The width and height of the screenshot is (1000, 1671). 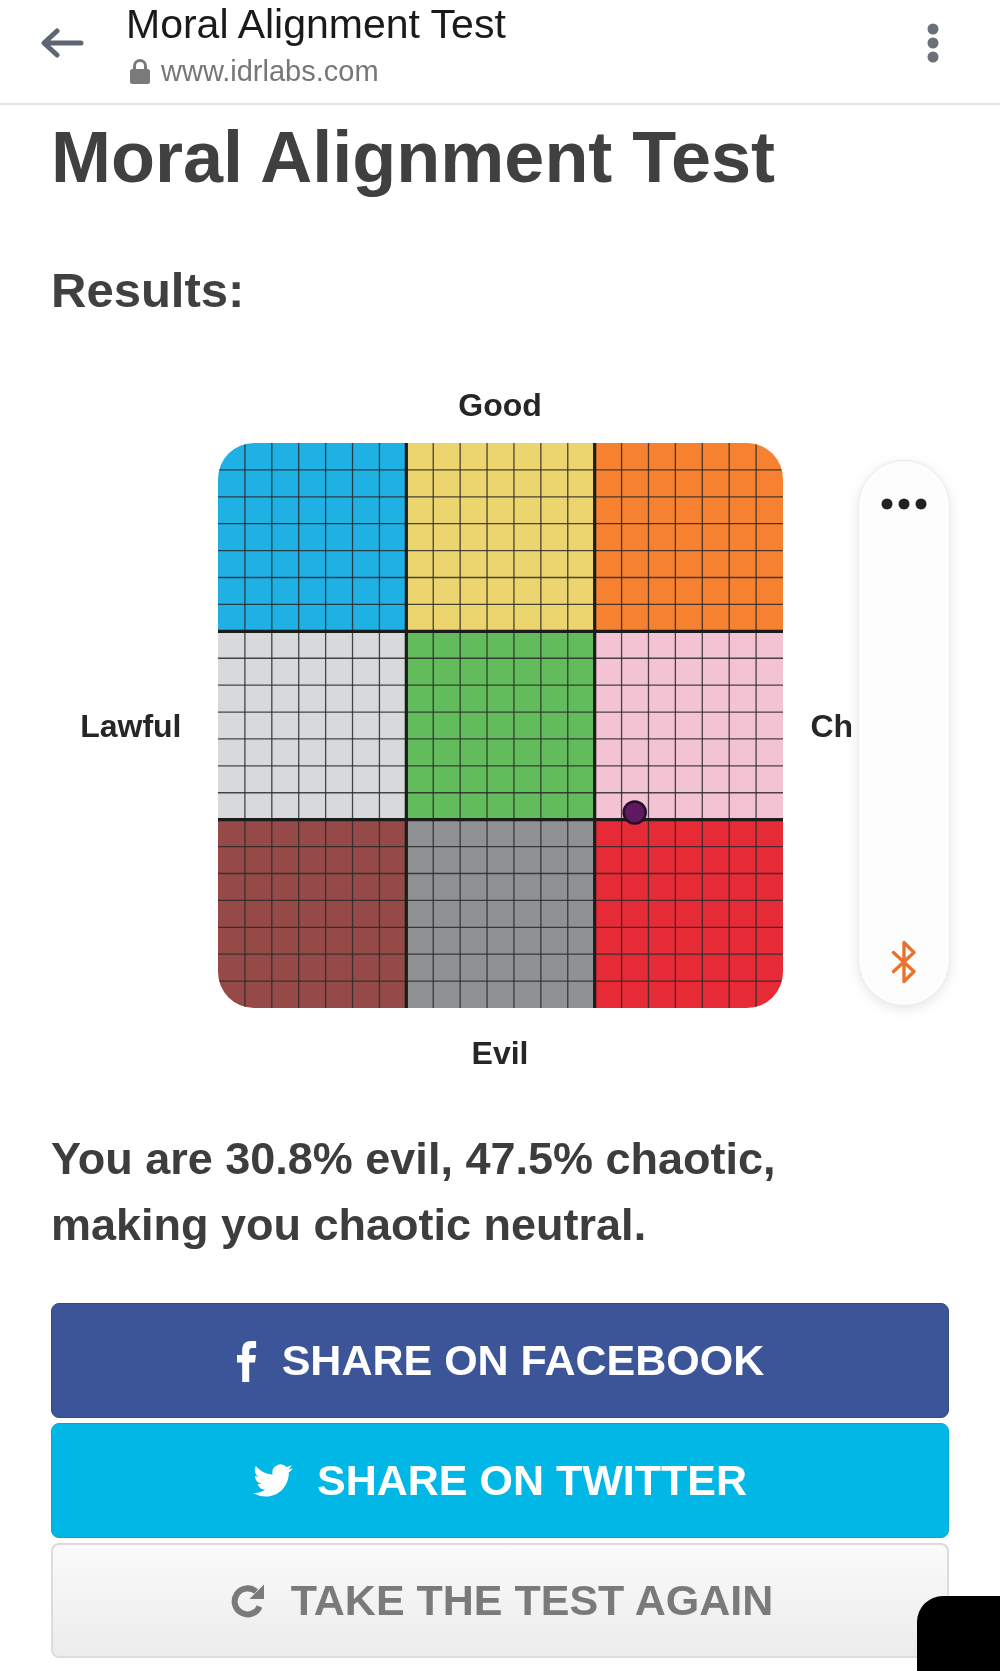 What do you see at coordinates (500, 1360) in the screenshot?
I see `facebook-share-button: SHARE ON FACEBOOK` at bounding box center [500, 1360].